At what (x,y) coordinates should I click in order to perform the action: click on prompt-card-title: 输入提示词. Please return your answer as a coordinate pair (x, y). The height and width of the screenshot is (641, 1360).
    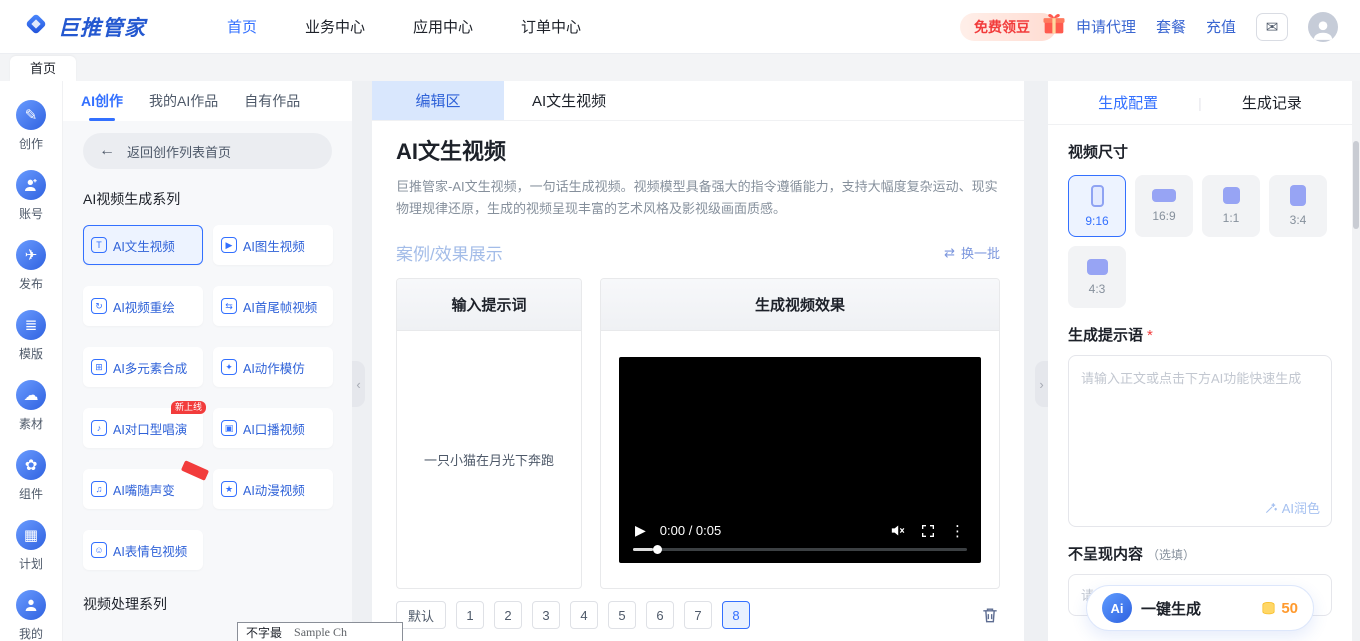
    Looking at the image, I should click on (489, 305).